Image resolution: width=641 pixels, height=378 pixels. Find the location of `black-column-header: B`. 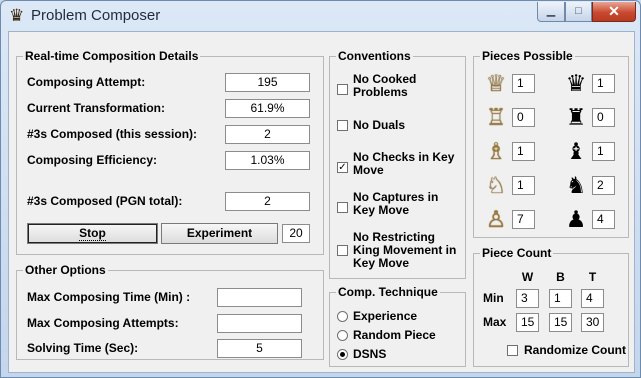

black-column-header: B is located at coordinates (560, 277).